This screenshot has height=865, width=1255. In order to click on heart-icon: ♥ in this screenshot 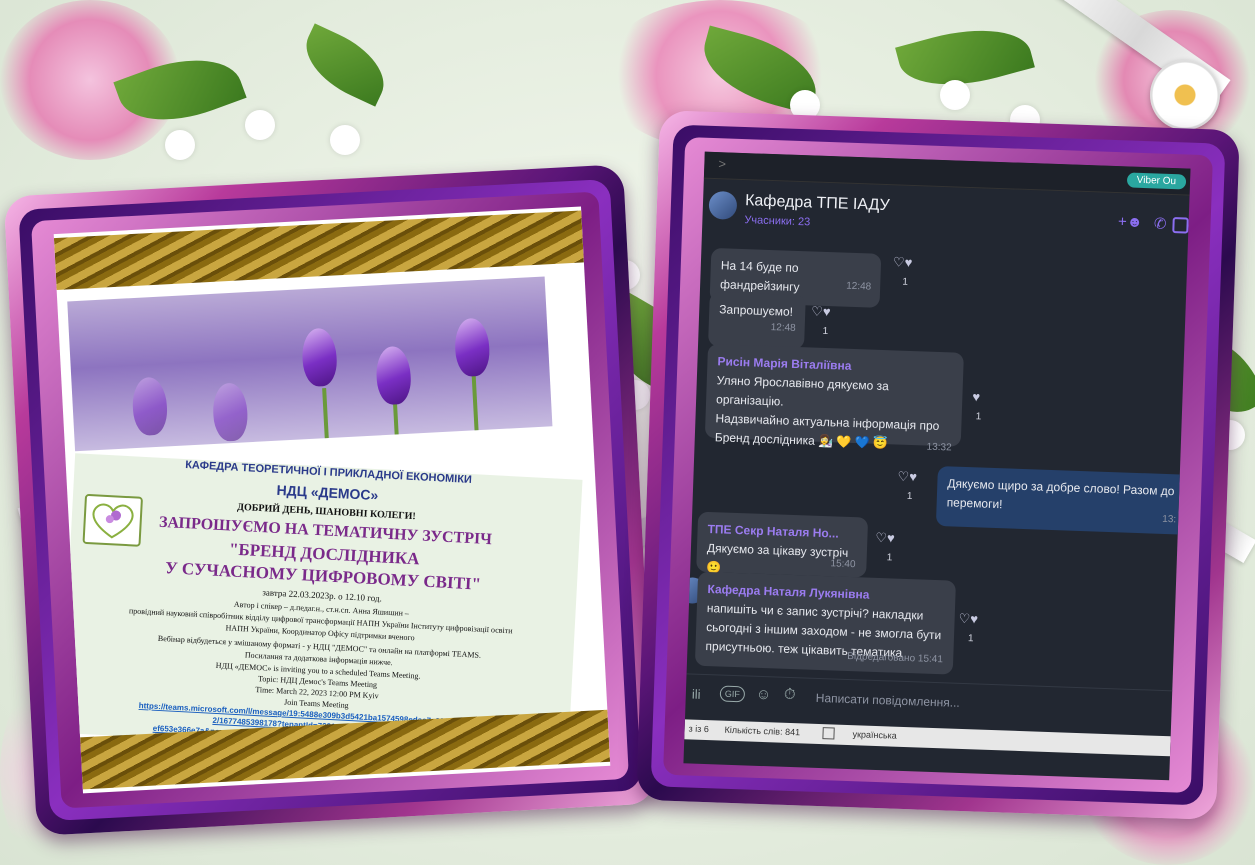, I will do `click(976, 396)`.